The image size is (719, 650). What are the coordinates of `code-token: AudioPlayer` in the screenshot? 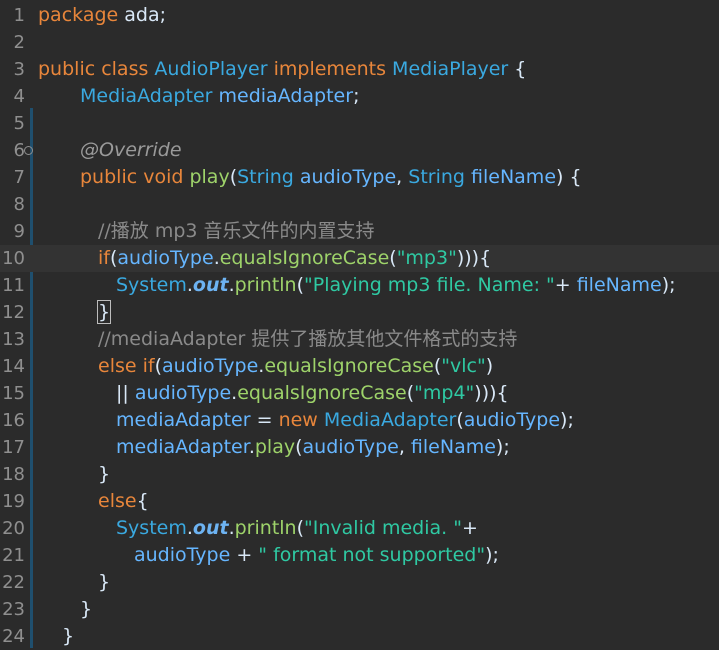 It's located at (211, 69).